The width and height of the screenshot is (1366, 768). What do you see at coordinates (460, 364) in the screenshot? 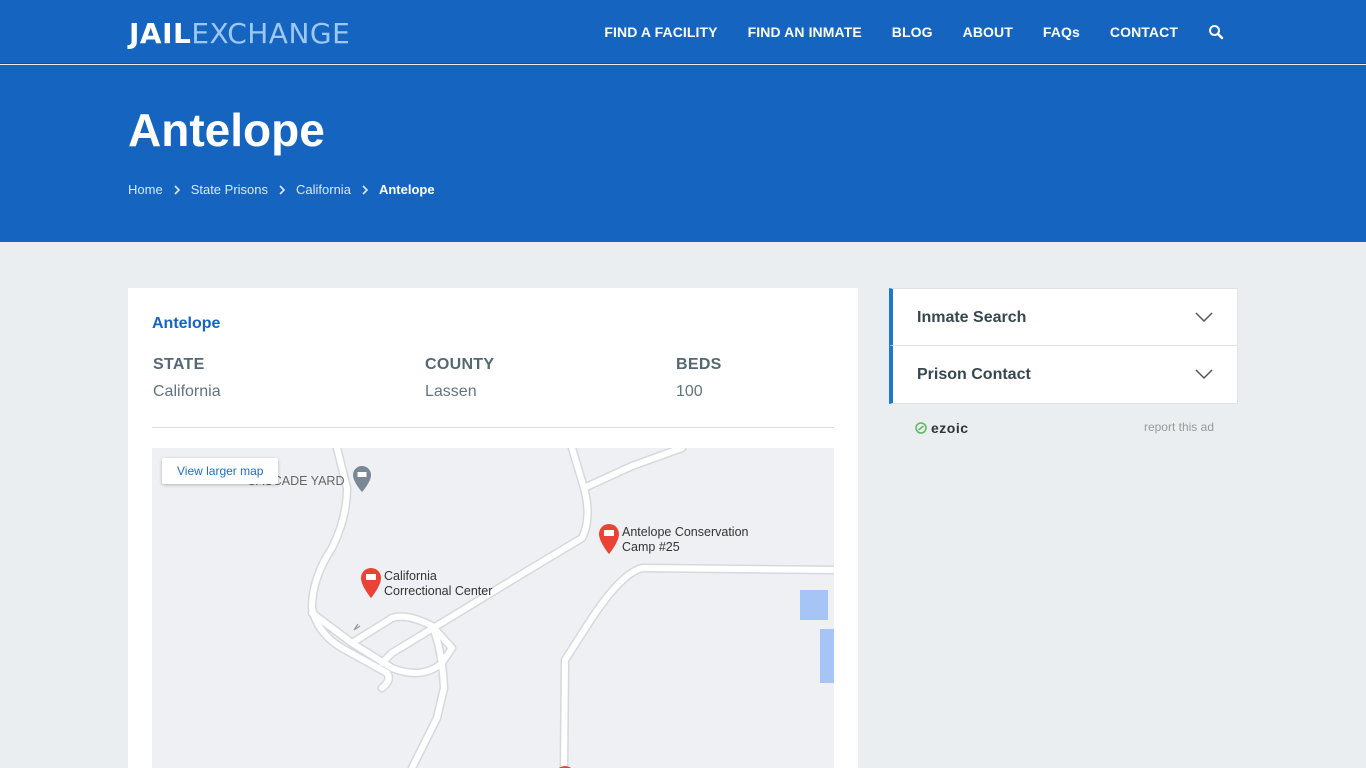
I see `fact-label: COUNTY` at bounding box center [460, 364].